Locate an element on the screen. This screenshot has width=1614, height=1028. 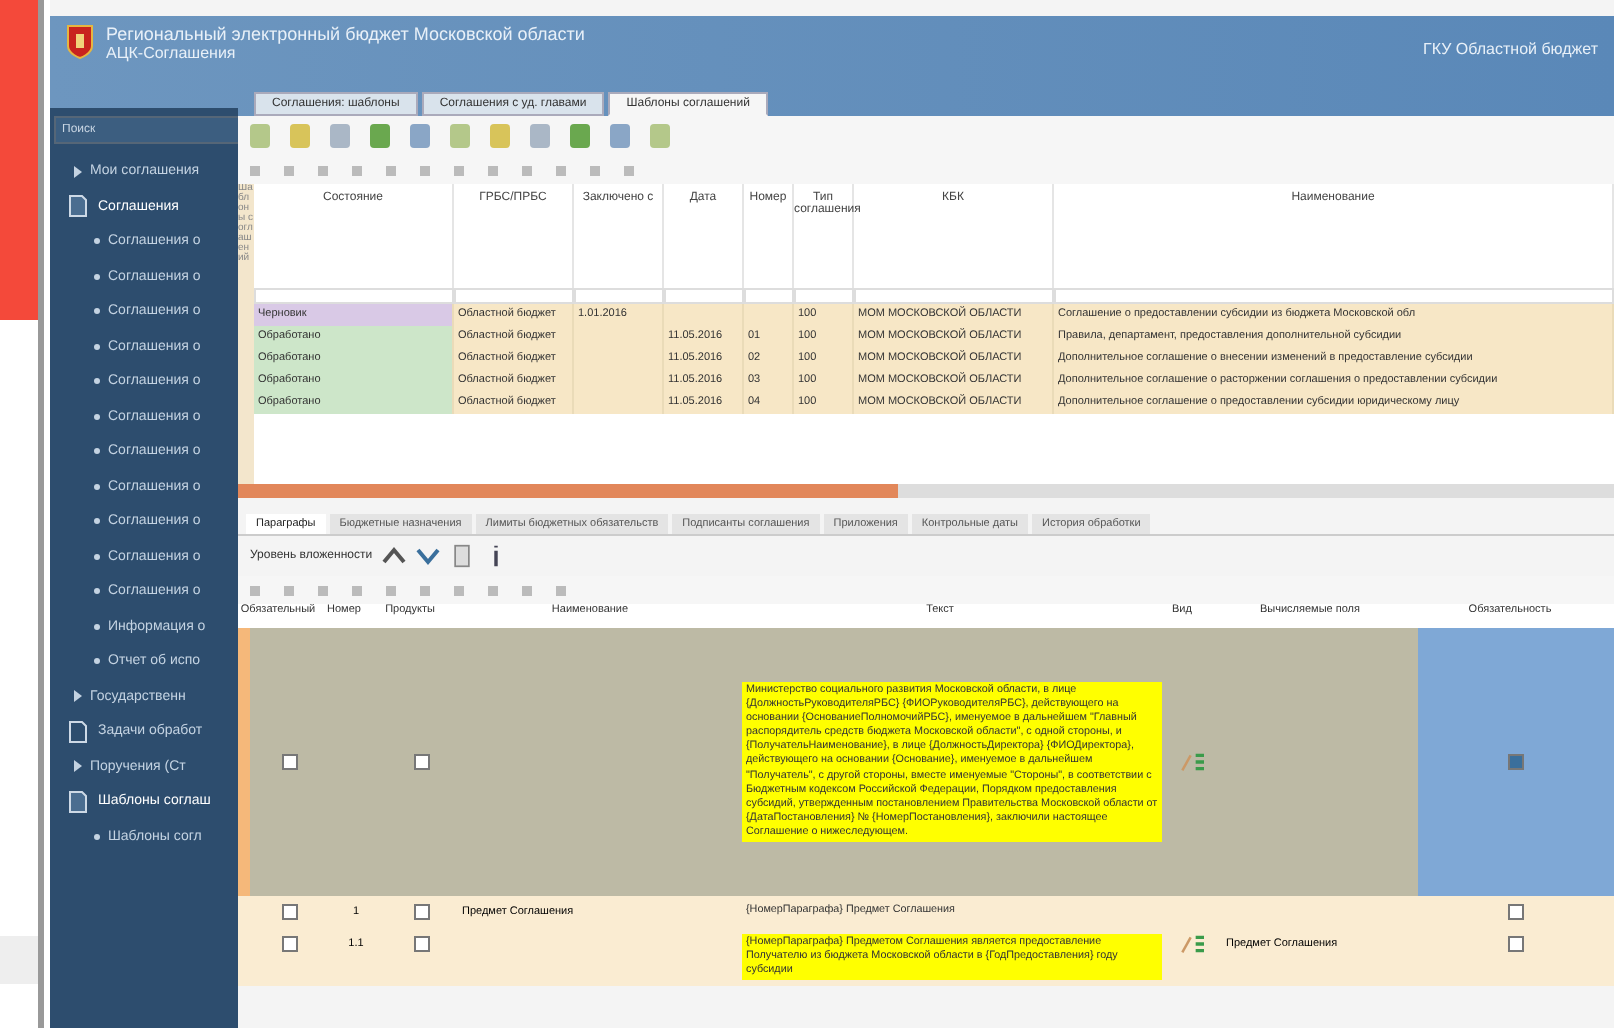
scroll-thumb is located at coordinates (568, 491).